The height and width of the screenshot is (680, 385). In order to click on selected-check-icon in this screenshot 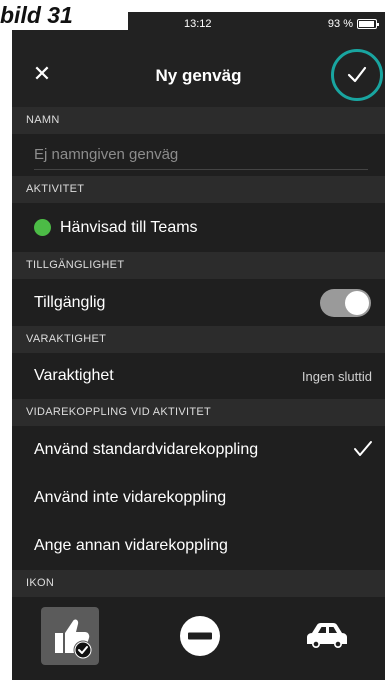, I will do `click(363, 448)`.